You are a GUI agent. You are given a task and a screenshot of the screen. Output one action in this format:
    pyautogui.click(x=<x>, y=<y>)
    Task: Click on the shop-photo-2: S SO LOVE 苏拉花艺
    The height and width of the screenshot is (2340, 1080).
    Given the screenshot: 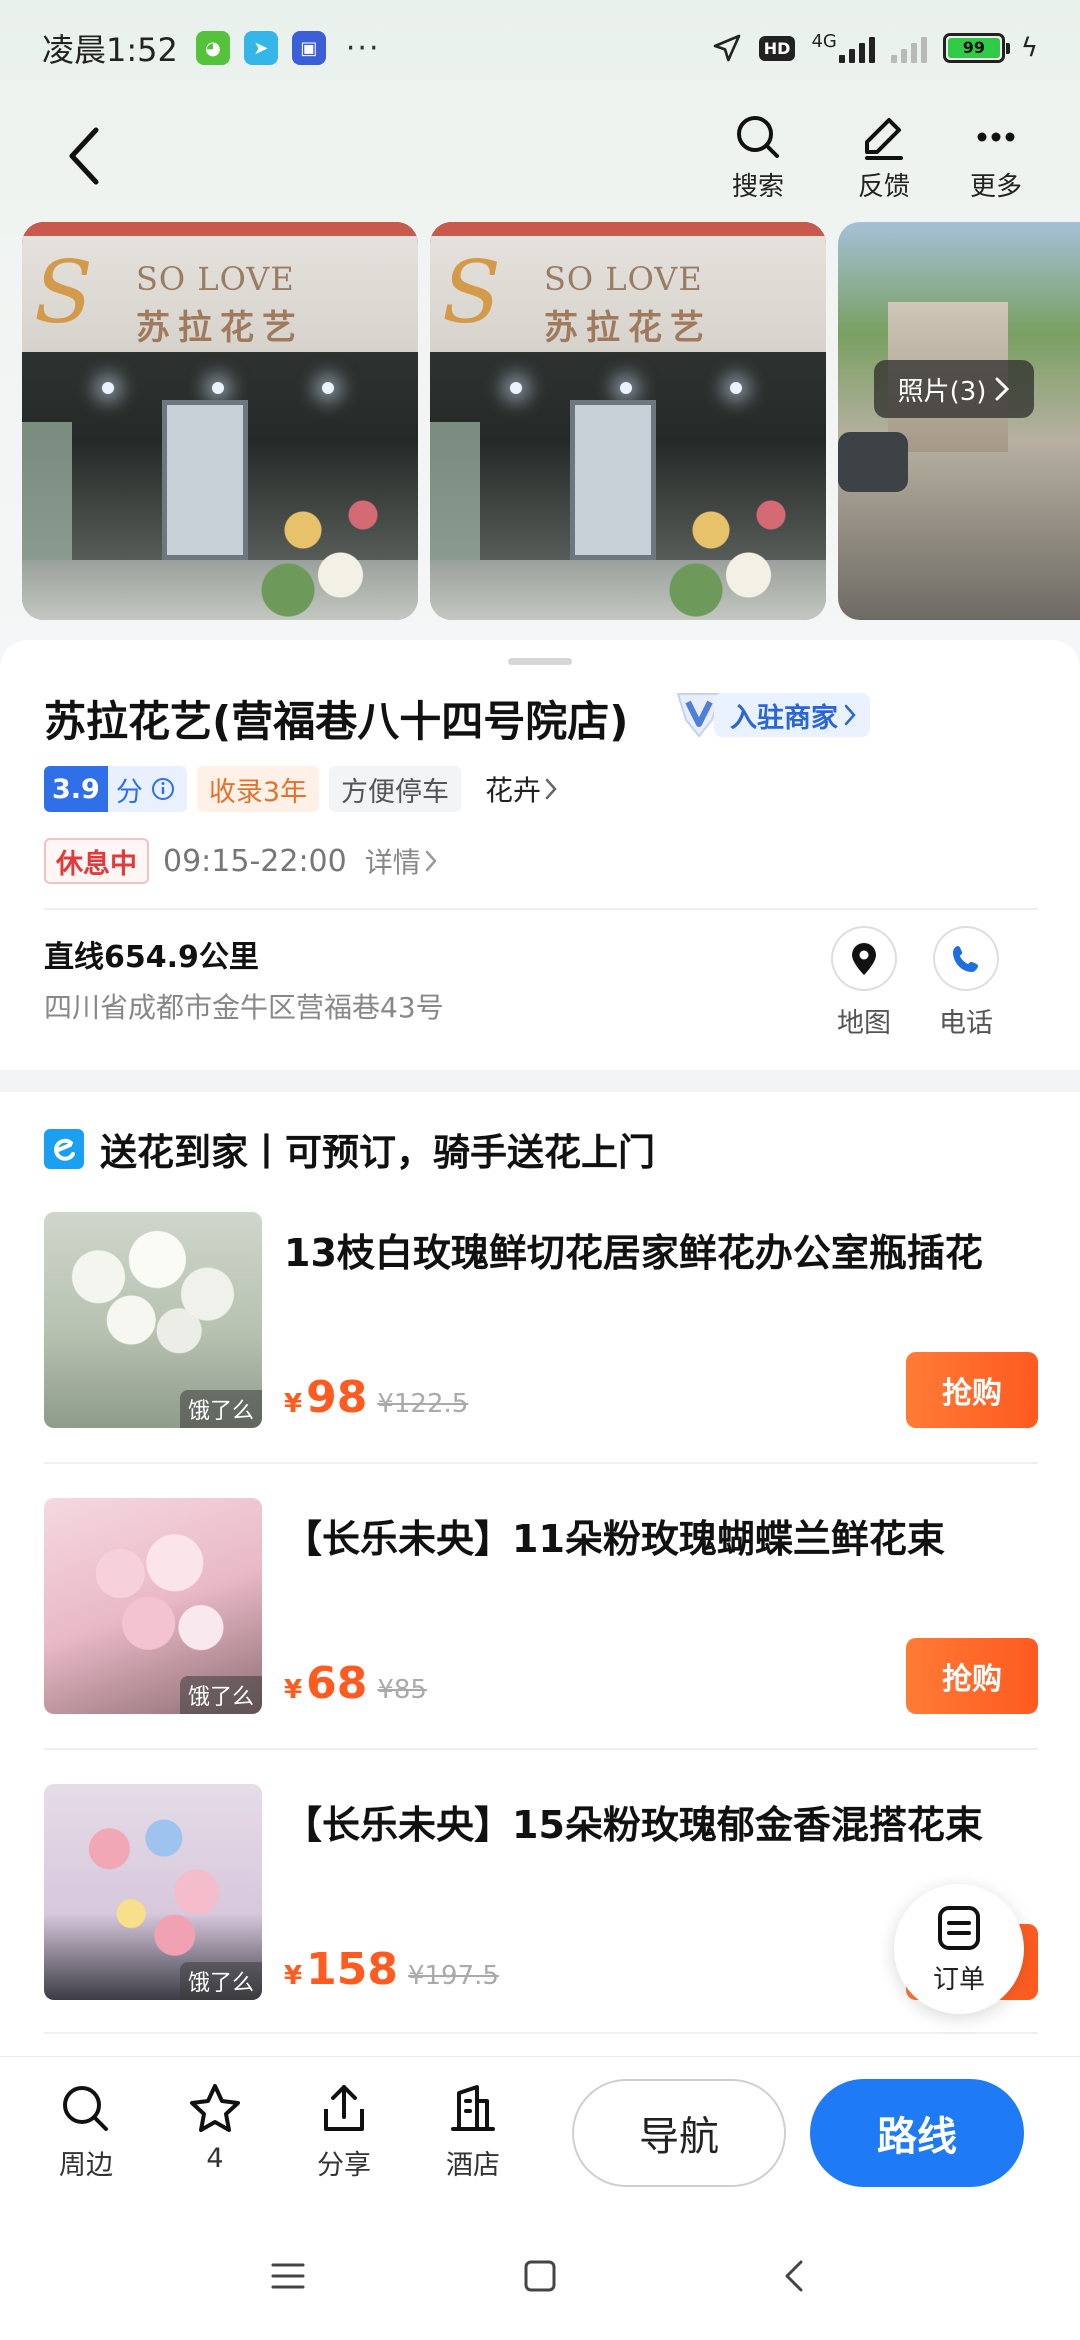 What is the action you would take?
    pyautogui.click(x=628, y=421)
    